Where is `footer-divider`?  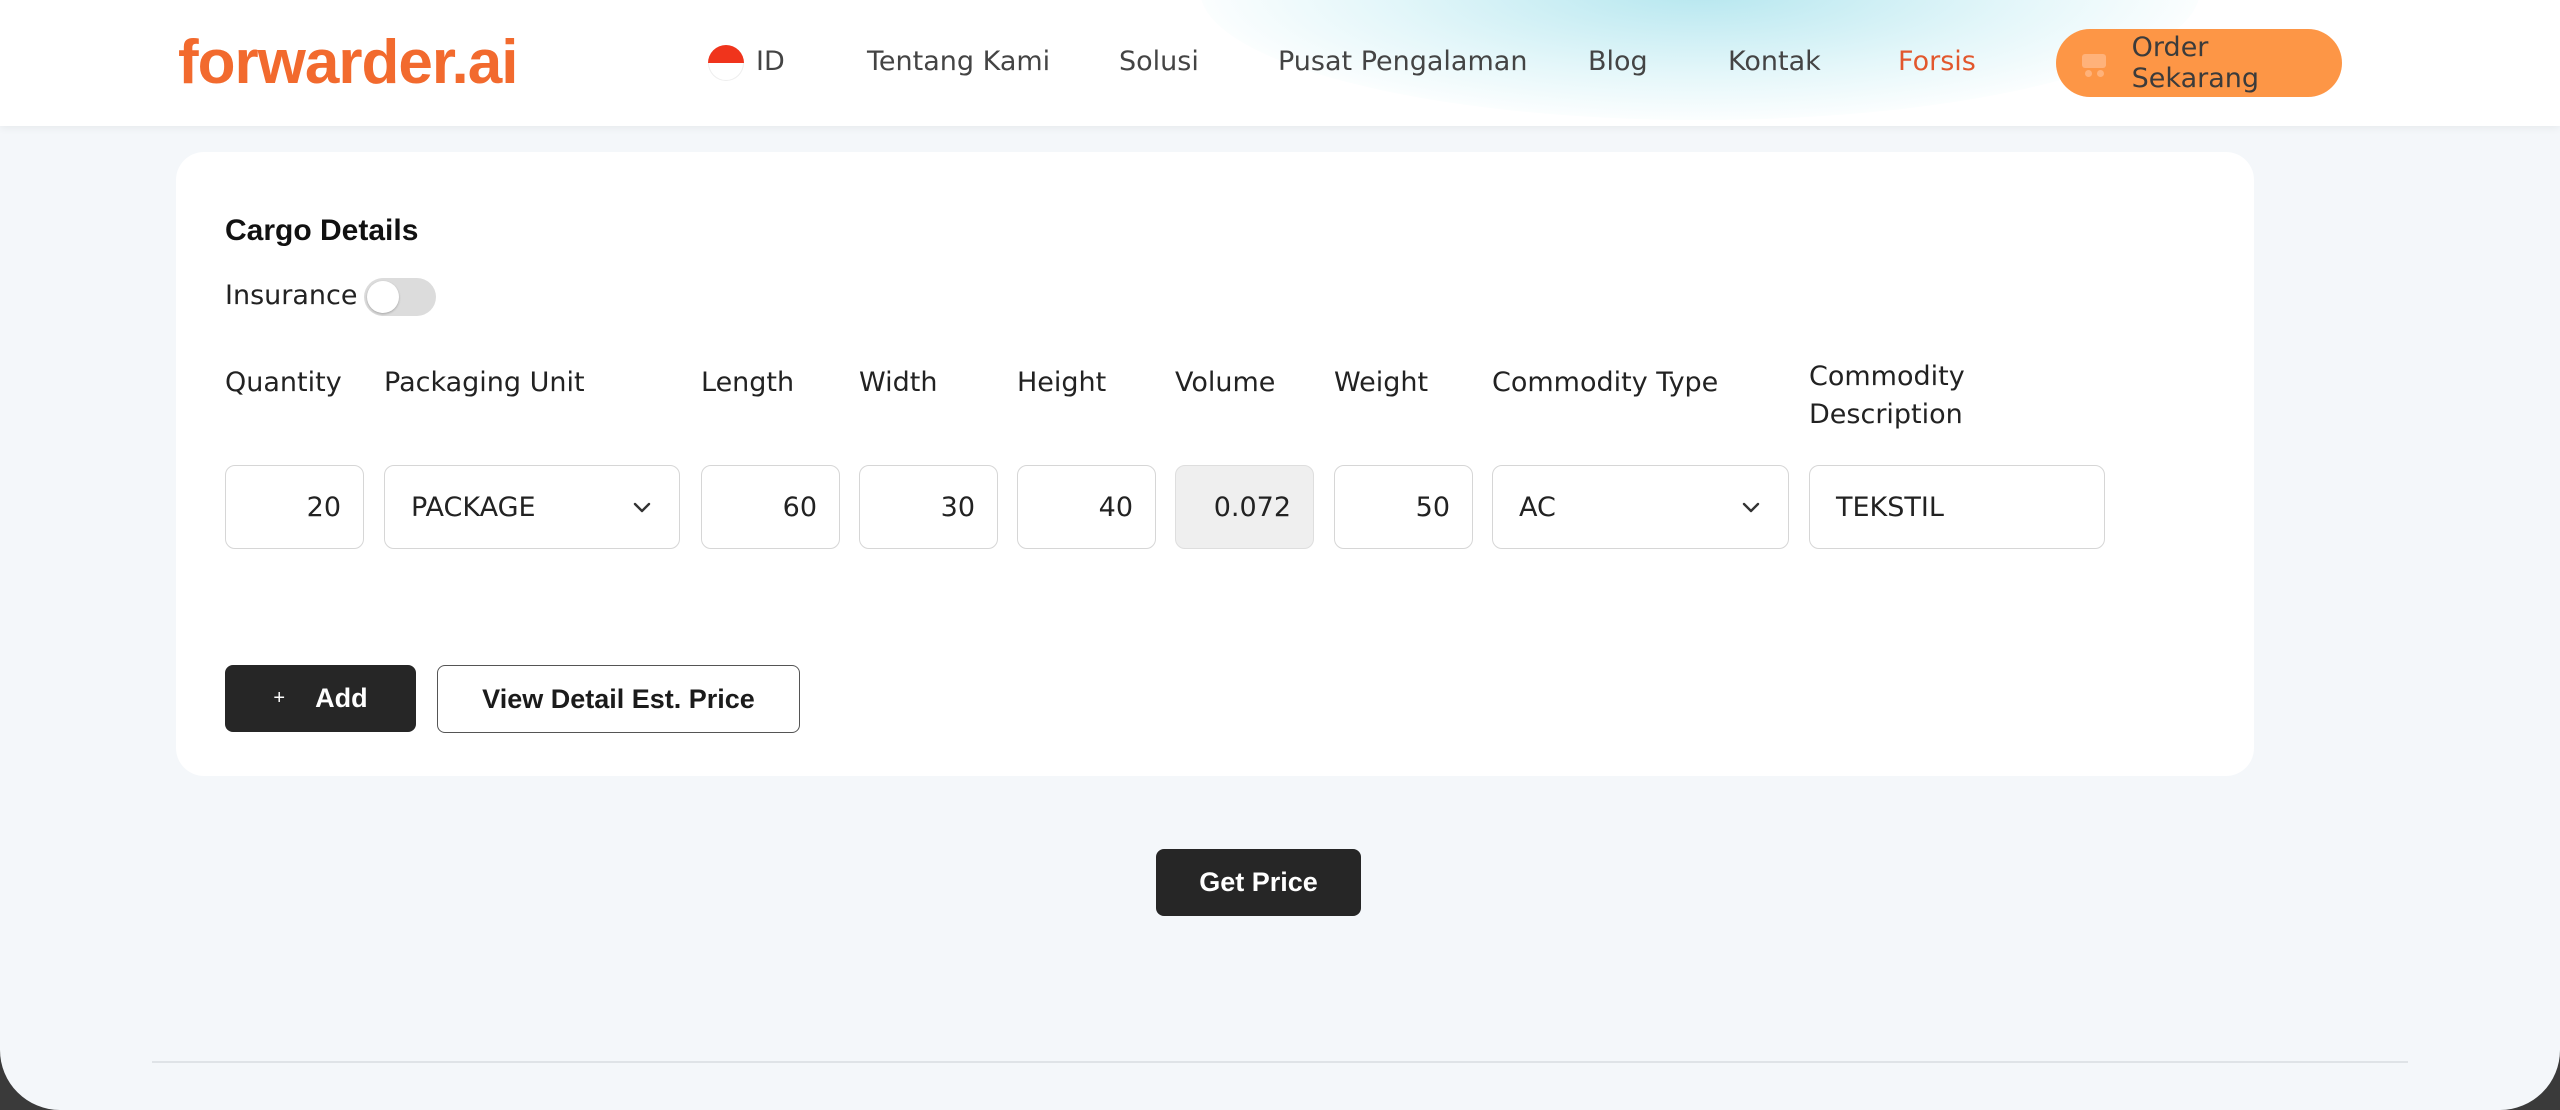 footer-divider is located at coordinates (1280, 1062).